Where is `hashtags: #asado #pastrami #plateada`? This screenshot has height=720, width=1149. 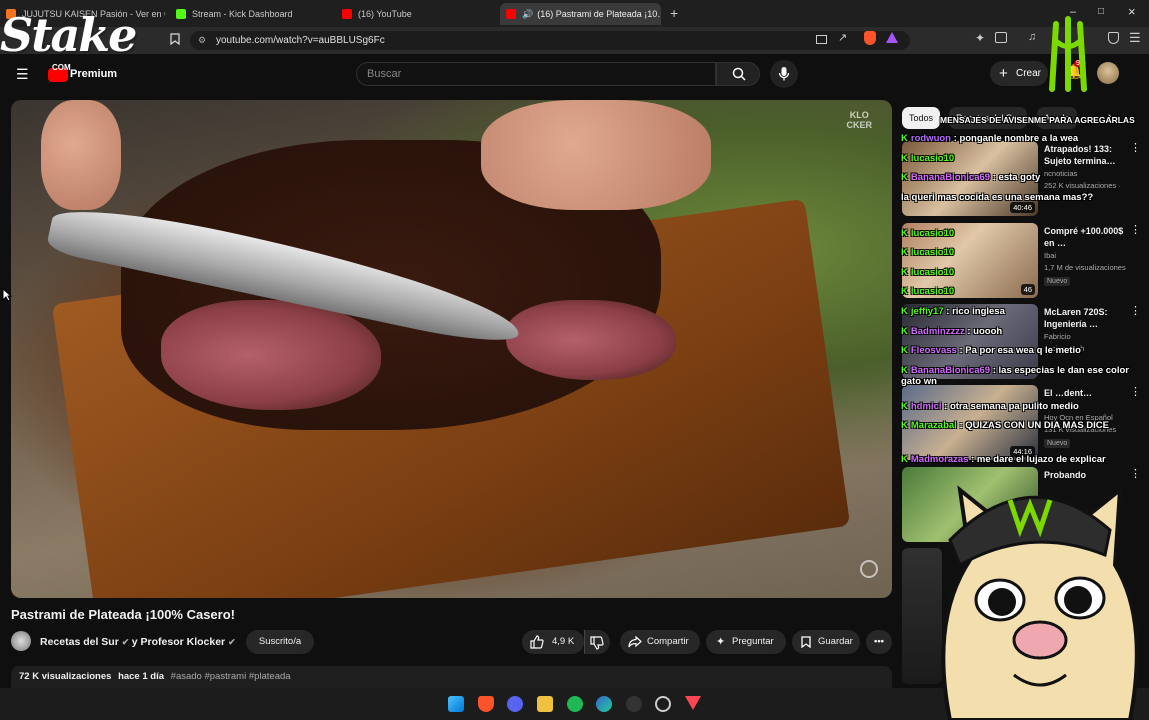 hashtags: #asado #pastrami #plateada is located at coordinates (231, 676).